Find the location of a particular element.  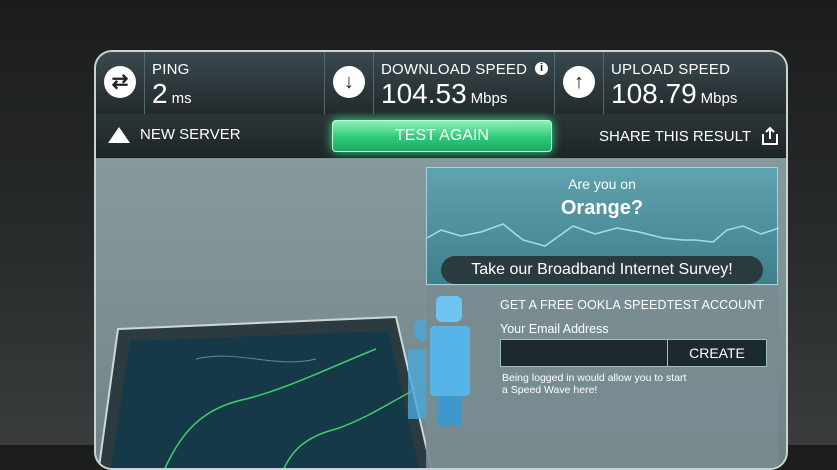

isp-name: Orange? is located at coordinates (602, 208).